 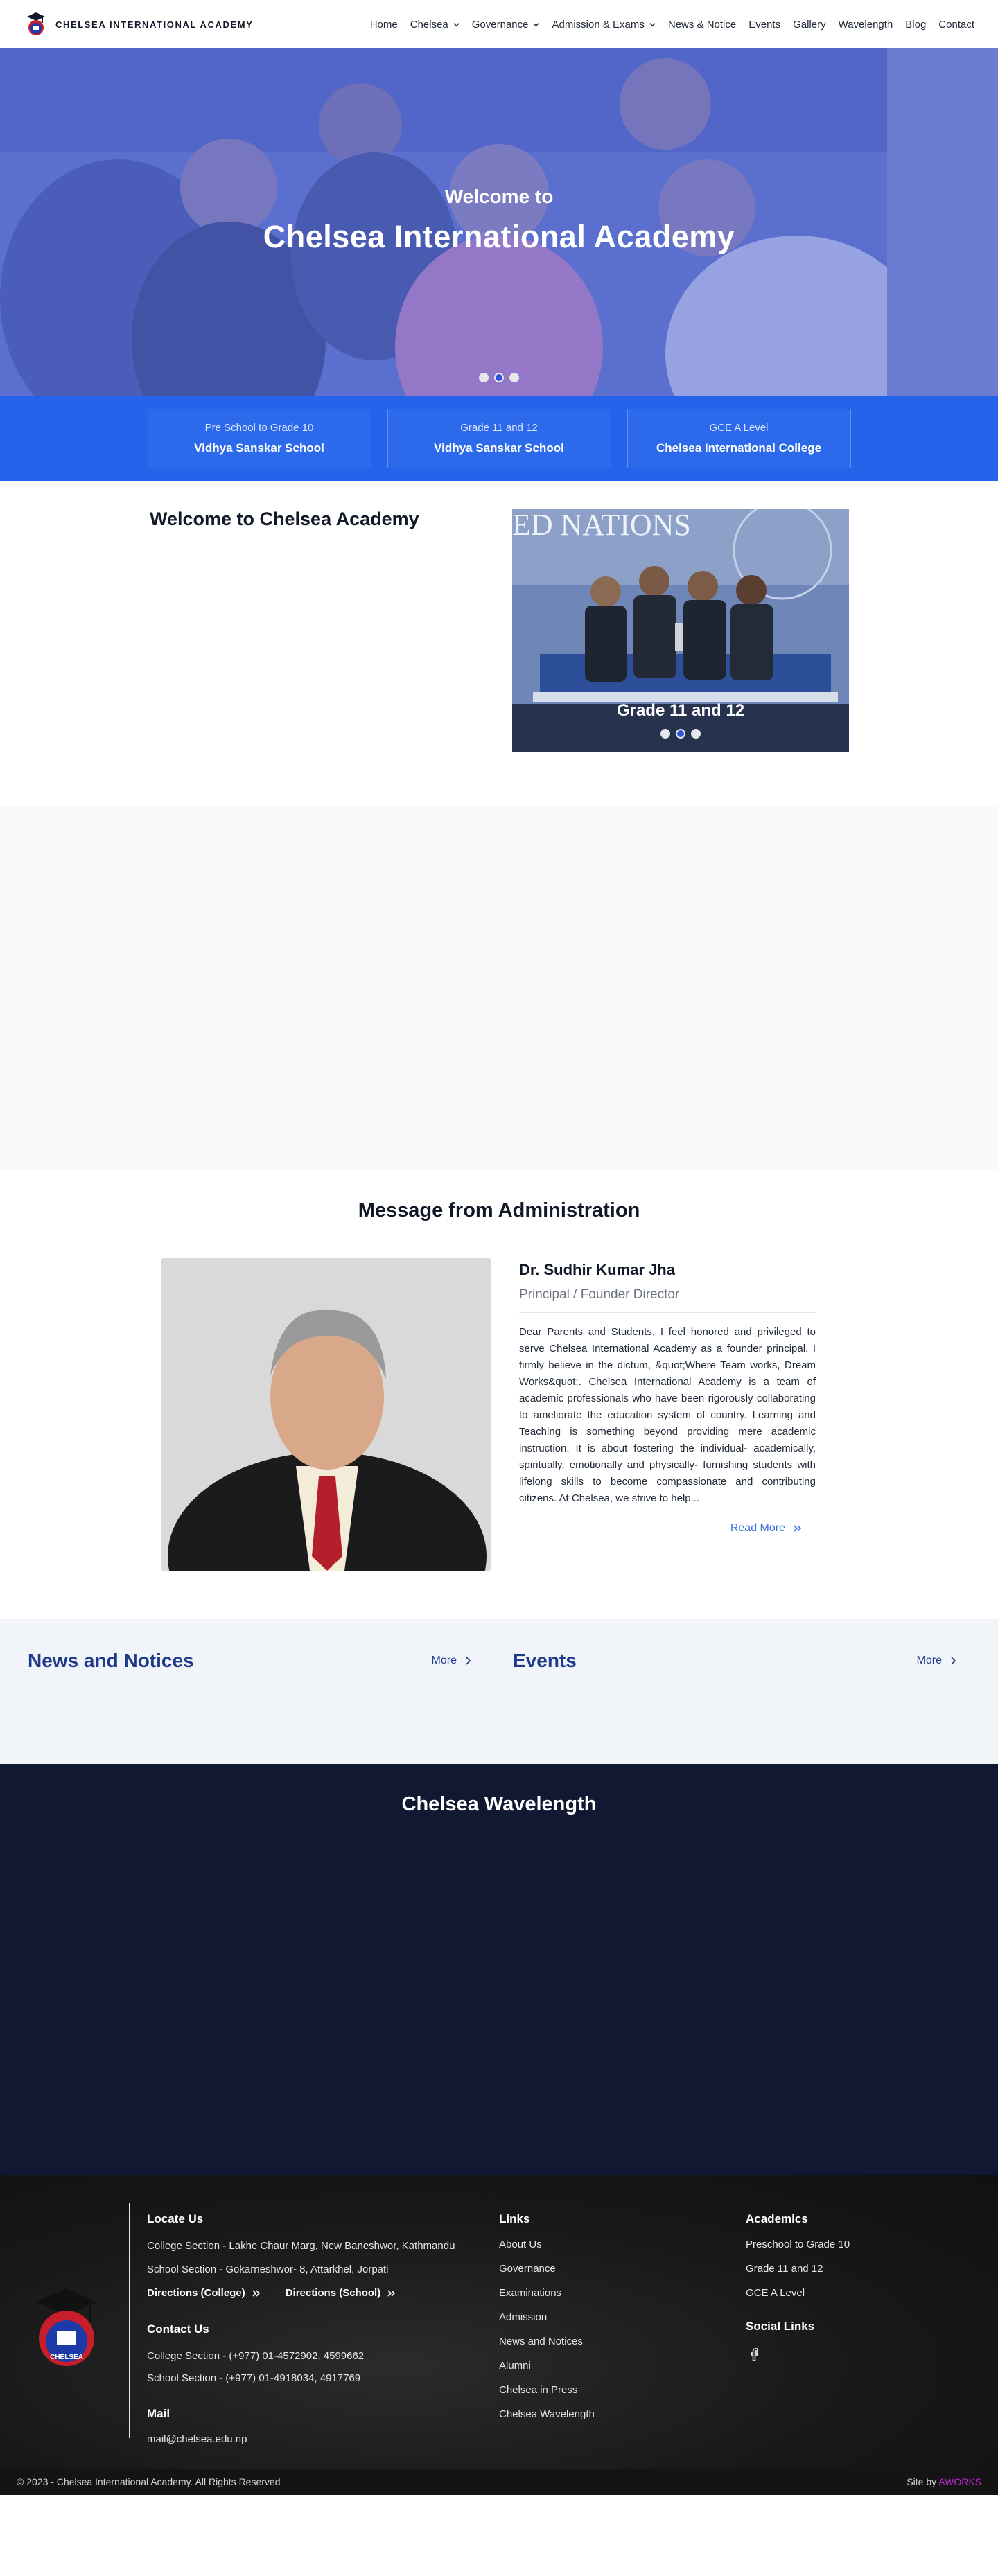 What do you see at coordinates (256, 1661) in the screenshot?
I see `news-column: News and Notices More` at bounding box center [256, 1661].